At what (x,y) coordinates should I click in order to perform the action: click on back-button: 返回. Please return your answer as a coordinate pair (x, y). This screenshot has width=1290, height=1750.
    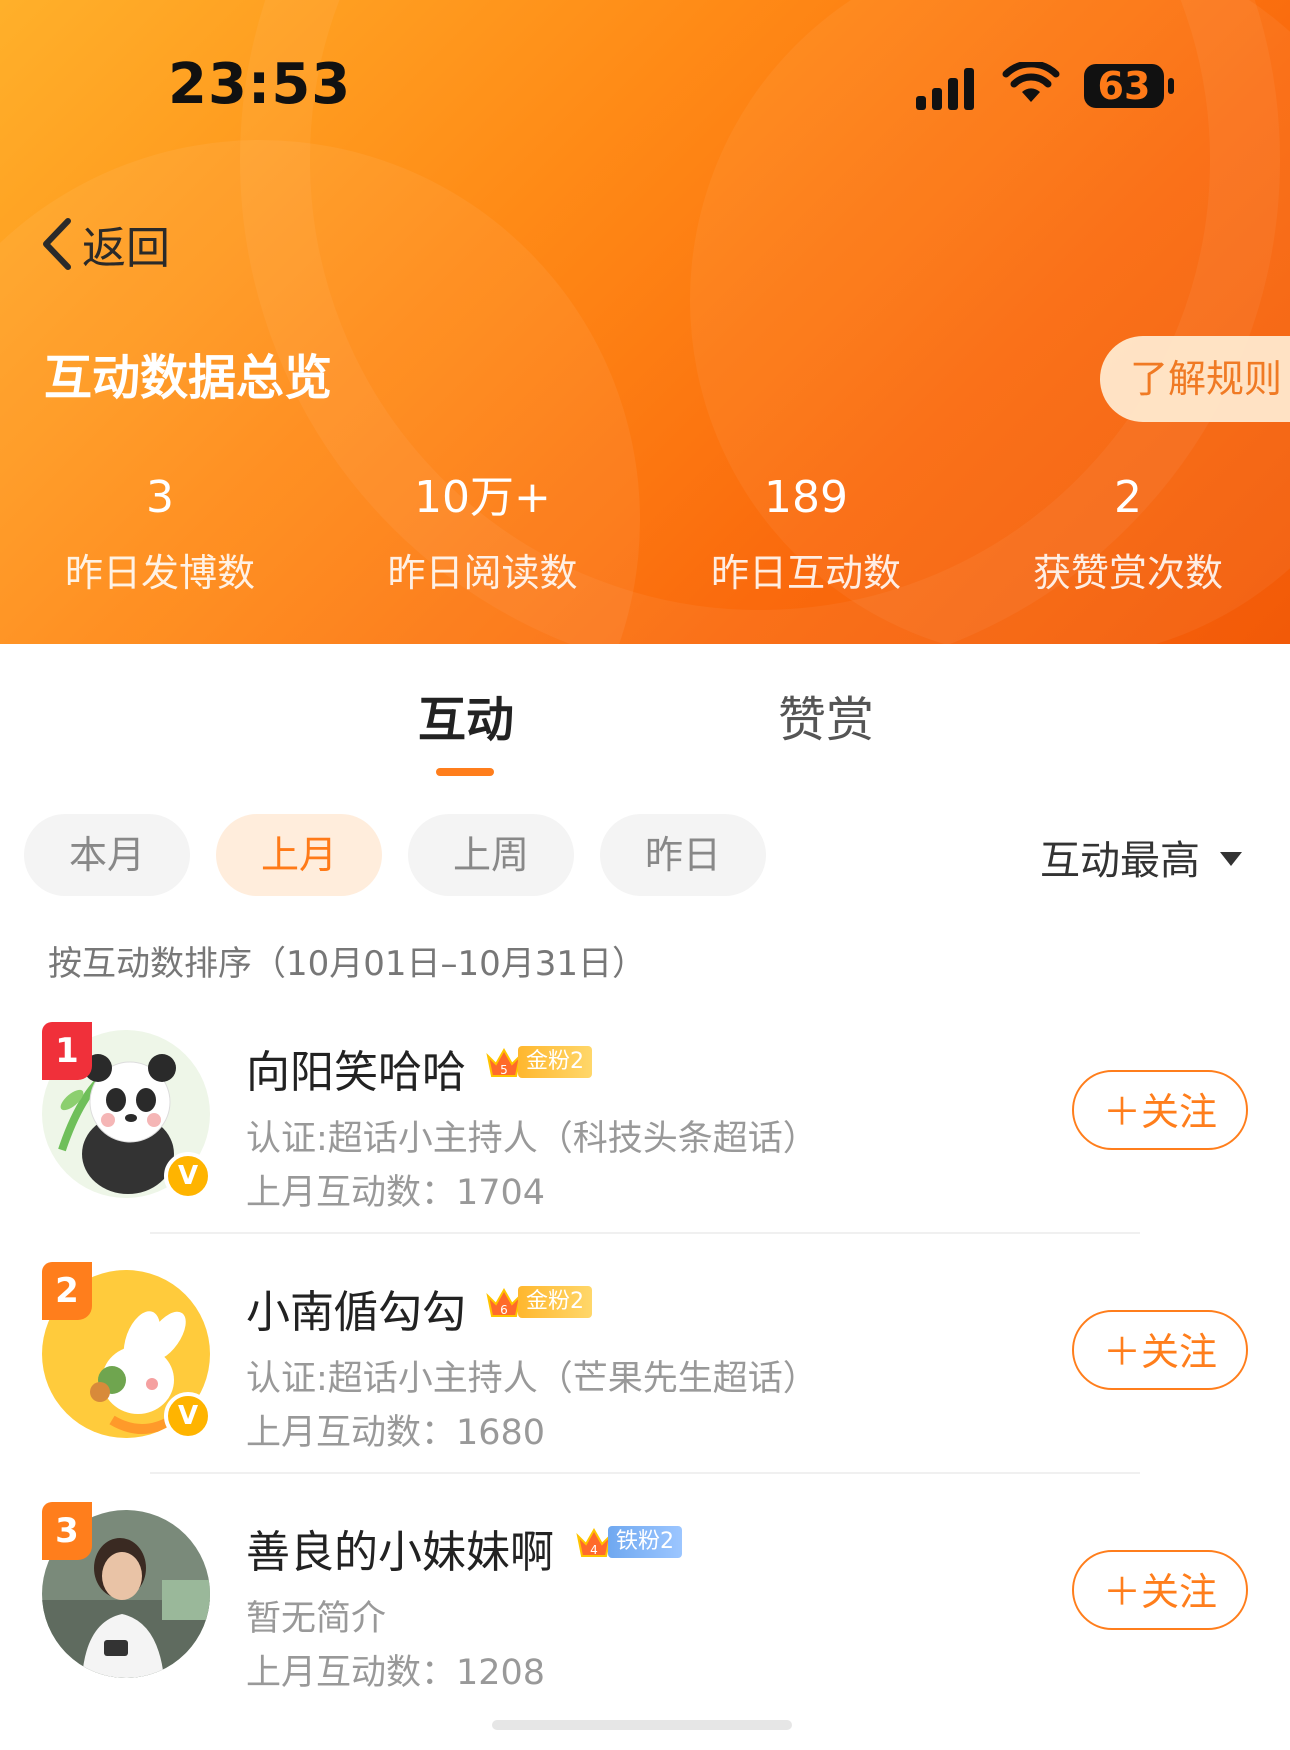
    Looking at the image, I should click on (104, 244).